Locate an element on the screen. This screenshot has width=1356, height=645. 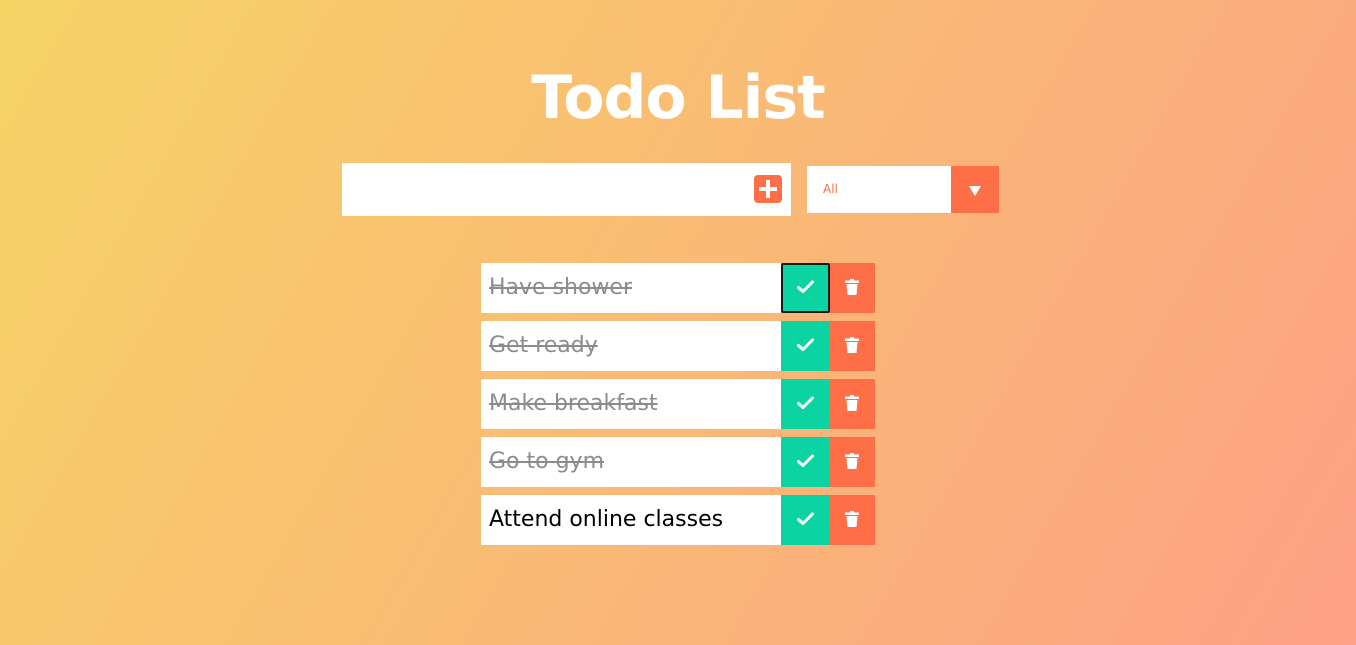
page-title: Todo List is located at coordinates (678, 98).